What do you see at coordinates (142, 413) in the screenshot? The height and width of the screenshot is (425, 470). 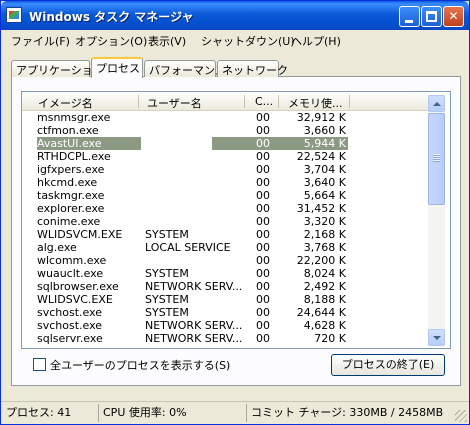 I see `status-cpu-usage: CPU 使用率: 0%` at bounding box center [142, 413].